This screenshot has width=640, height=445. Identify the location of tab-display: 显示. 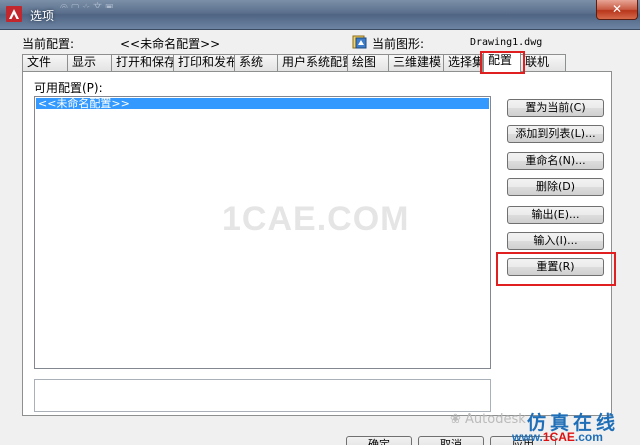
(89, 62).